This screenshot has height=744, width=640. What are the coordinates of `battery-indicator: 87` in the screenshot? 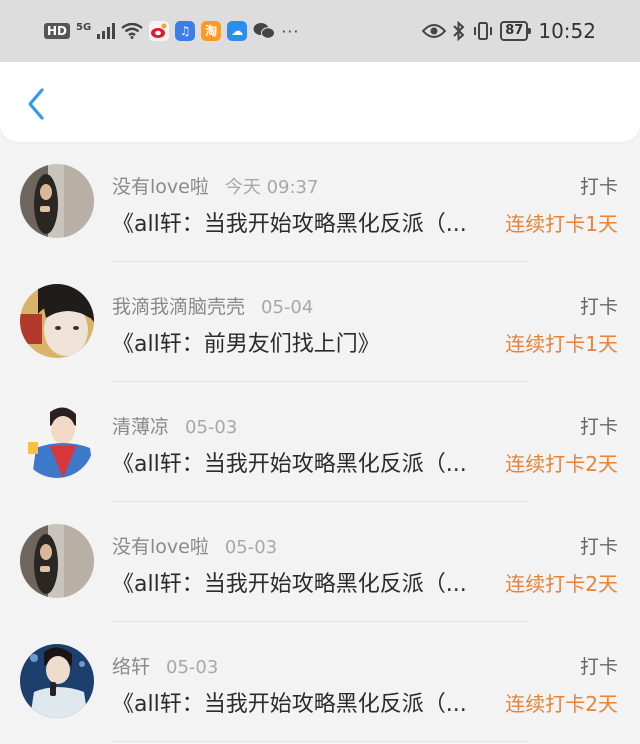 It's located at (516, 31).